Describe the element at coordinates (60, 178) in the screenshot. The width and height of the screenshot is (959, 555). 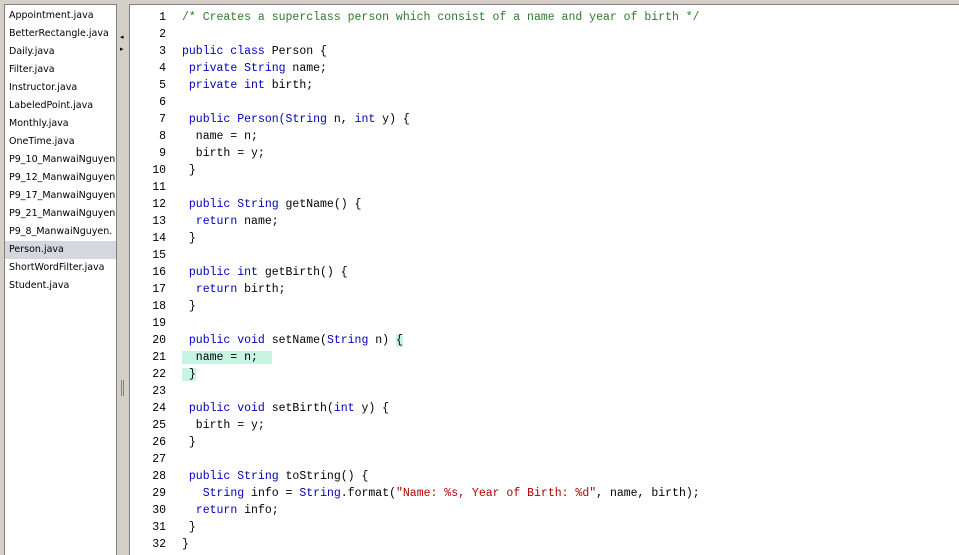
I see `file-list-item: P9_12_ManwaiNguyen` at that location.